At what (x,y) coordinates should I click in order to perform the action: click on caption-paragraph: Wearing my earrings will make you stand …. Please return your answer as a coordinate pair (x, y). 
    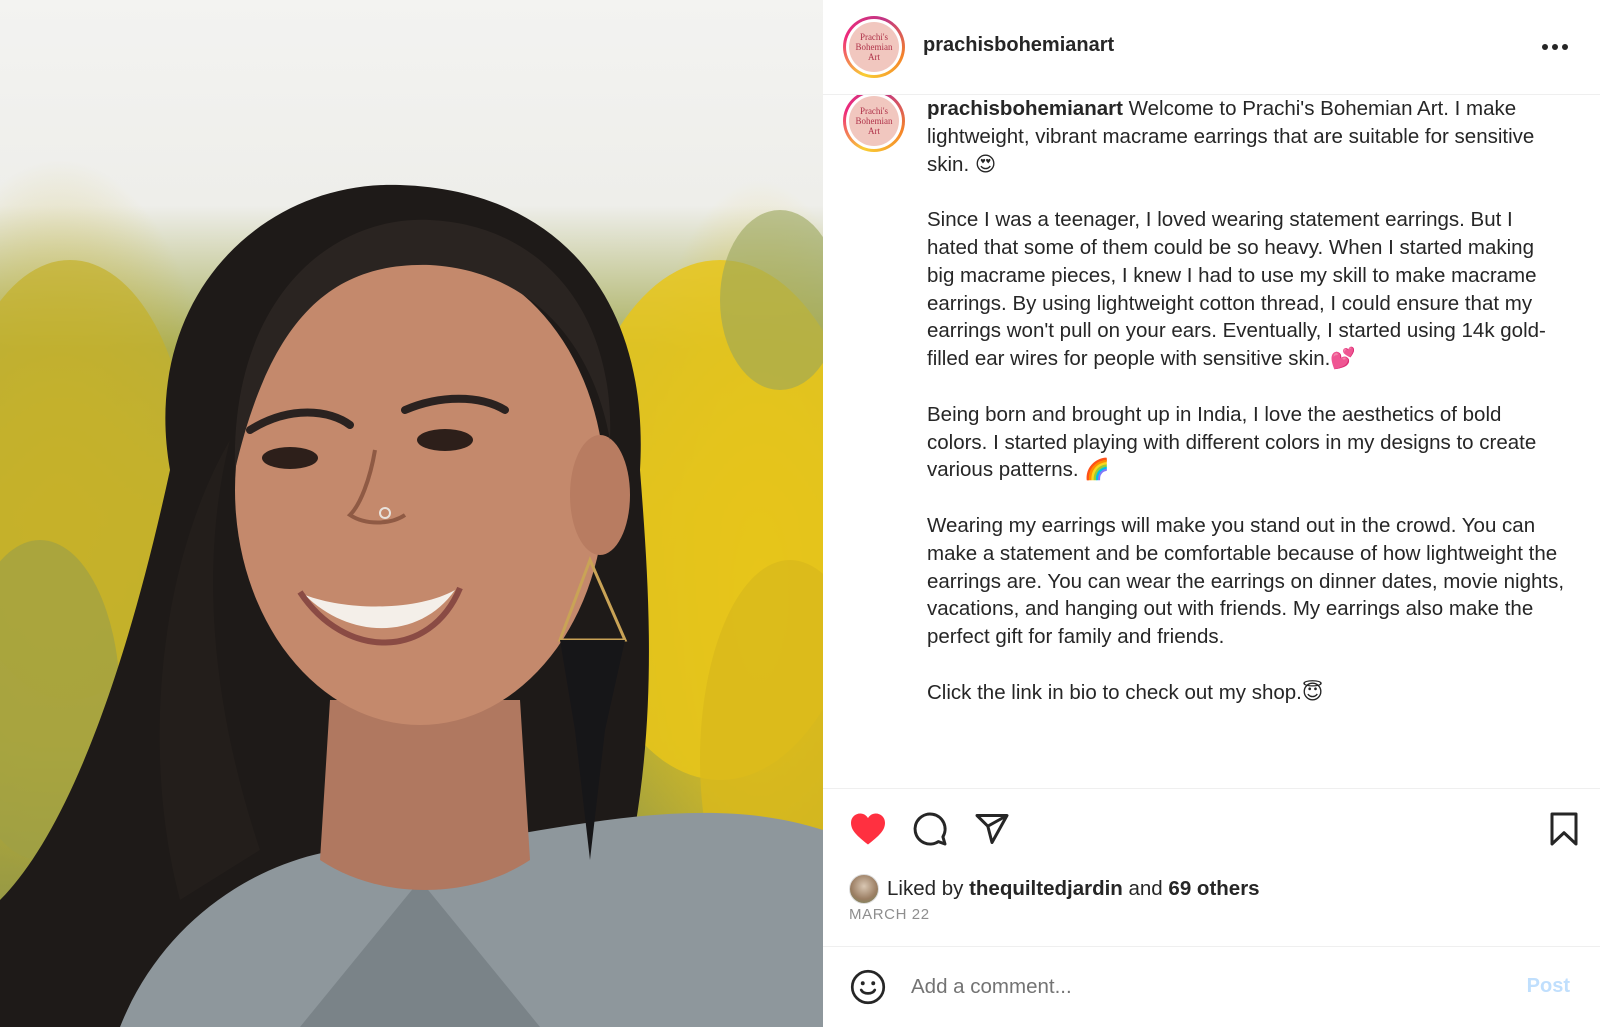
    Looking at the image, I should click on (1246, 581).